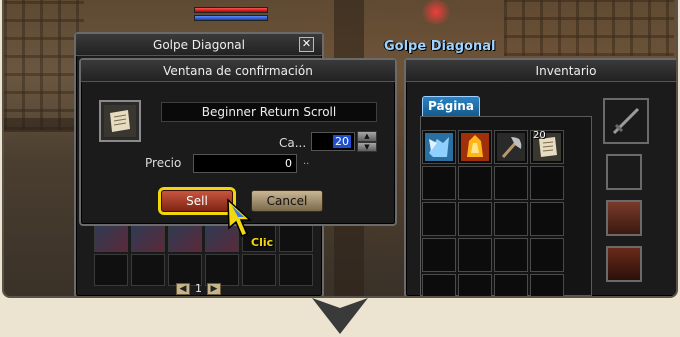 Image resolution: width=680 pixels, height=337 pixels. Describe the element at coordinates (451, 113) in the screenshot. I see `tab-page-1: Página 1` at that location.